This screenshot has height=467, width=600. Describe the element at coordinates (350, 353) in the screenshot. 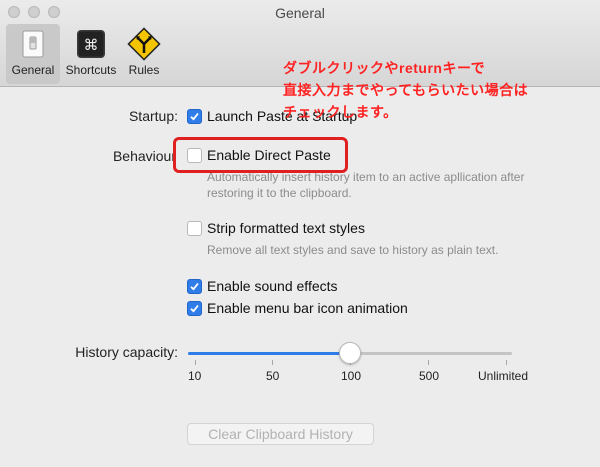

I see `slider-thumb` at that location.